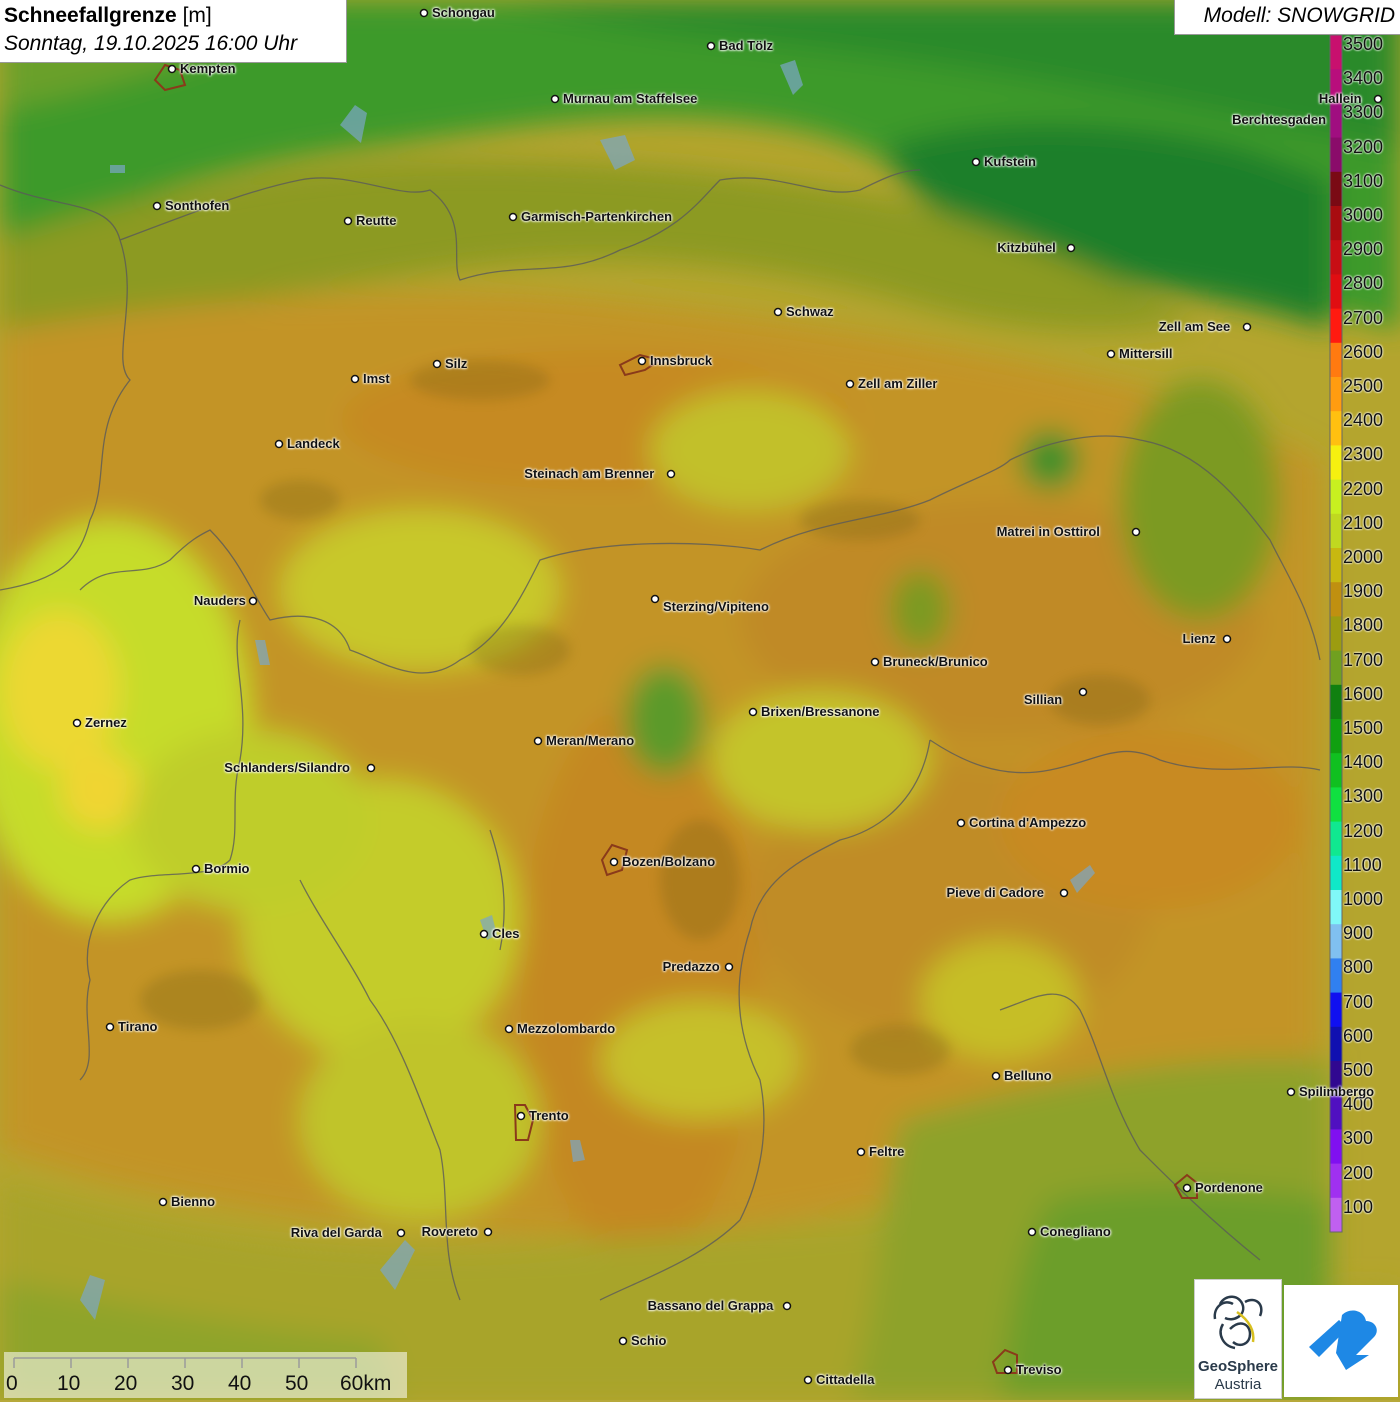 This screenshot has width=1400, height=1402. What do you see at coordinates (691, 966) in the screenshot?
I see `city-label: Predazzo` at bounding box center [691, 966].